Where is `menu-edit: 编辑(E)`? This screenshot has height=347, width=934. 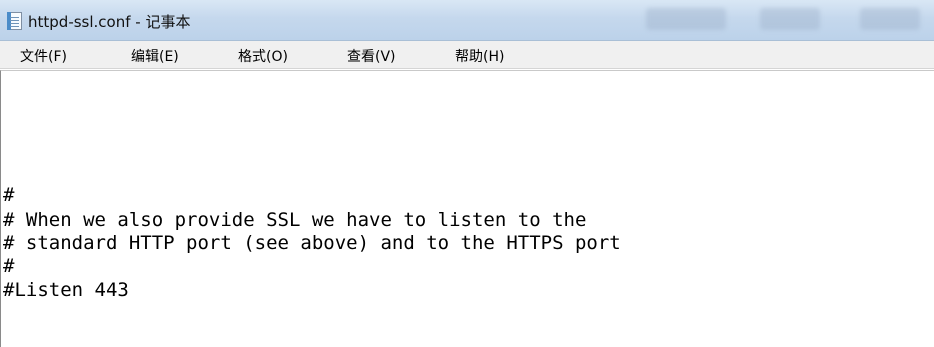
menu-edit: 编辑(E) is located at coordinates (155, 56).